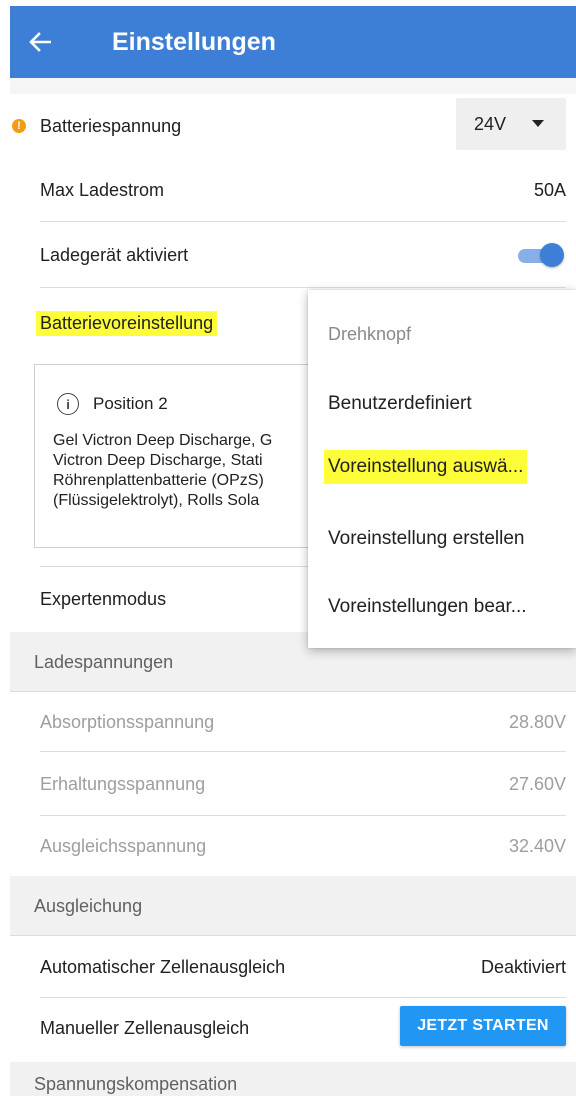  Describe the element at coordinates (426, 539) in the screenshot. I see `dropdown-item-create-preset: Voreinstellung erstellen` at that location.